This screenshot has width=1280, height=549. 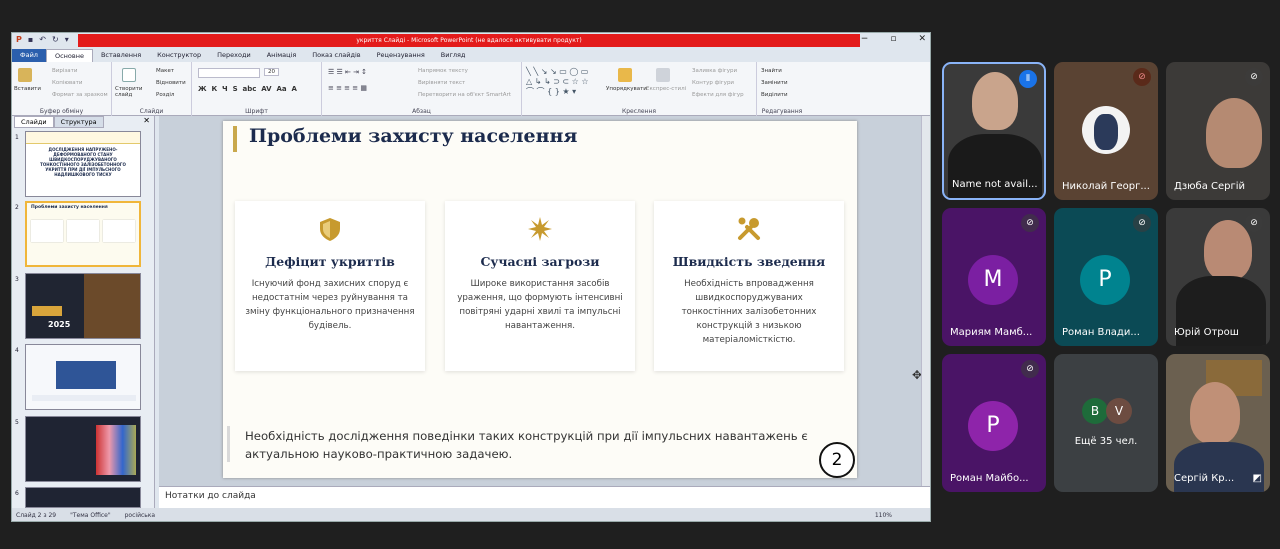 What do you see at coordinates (25, 75) in the screenshot?
I see `paste-icon` at bounding box center [25, 75].